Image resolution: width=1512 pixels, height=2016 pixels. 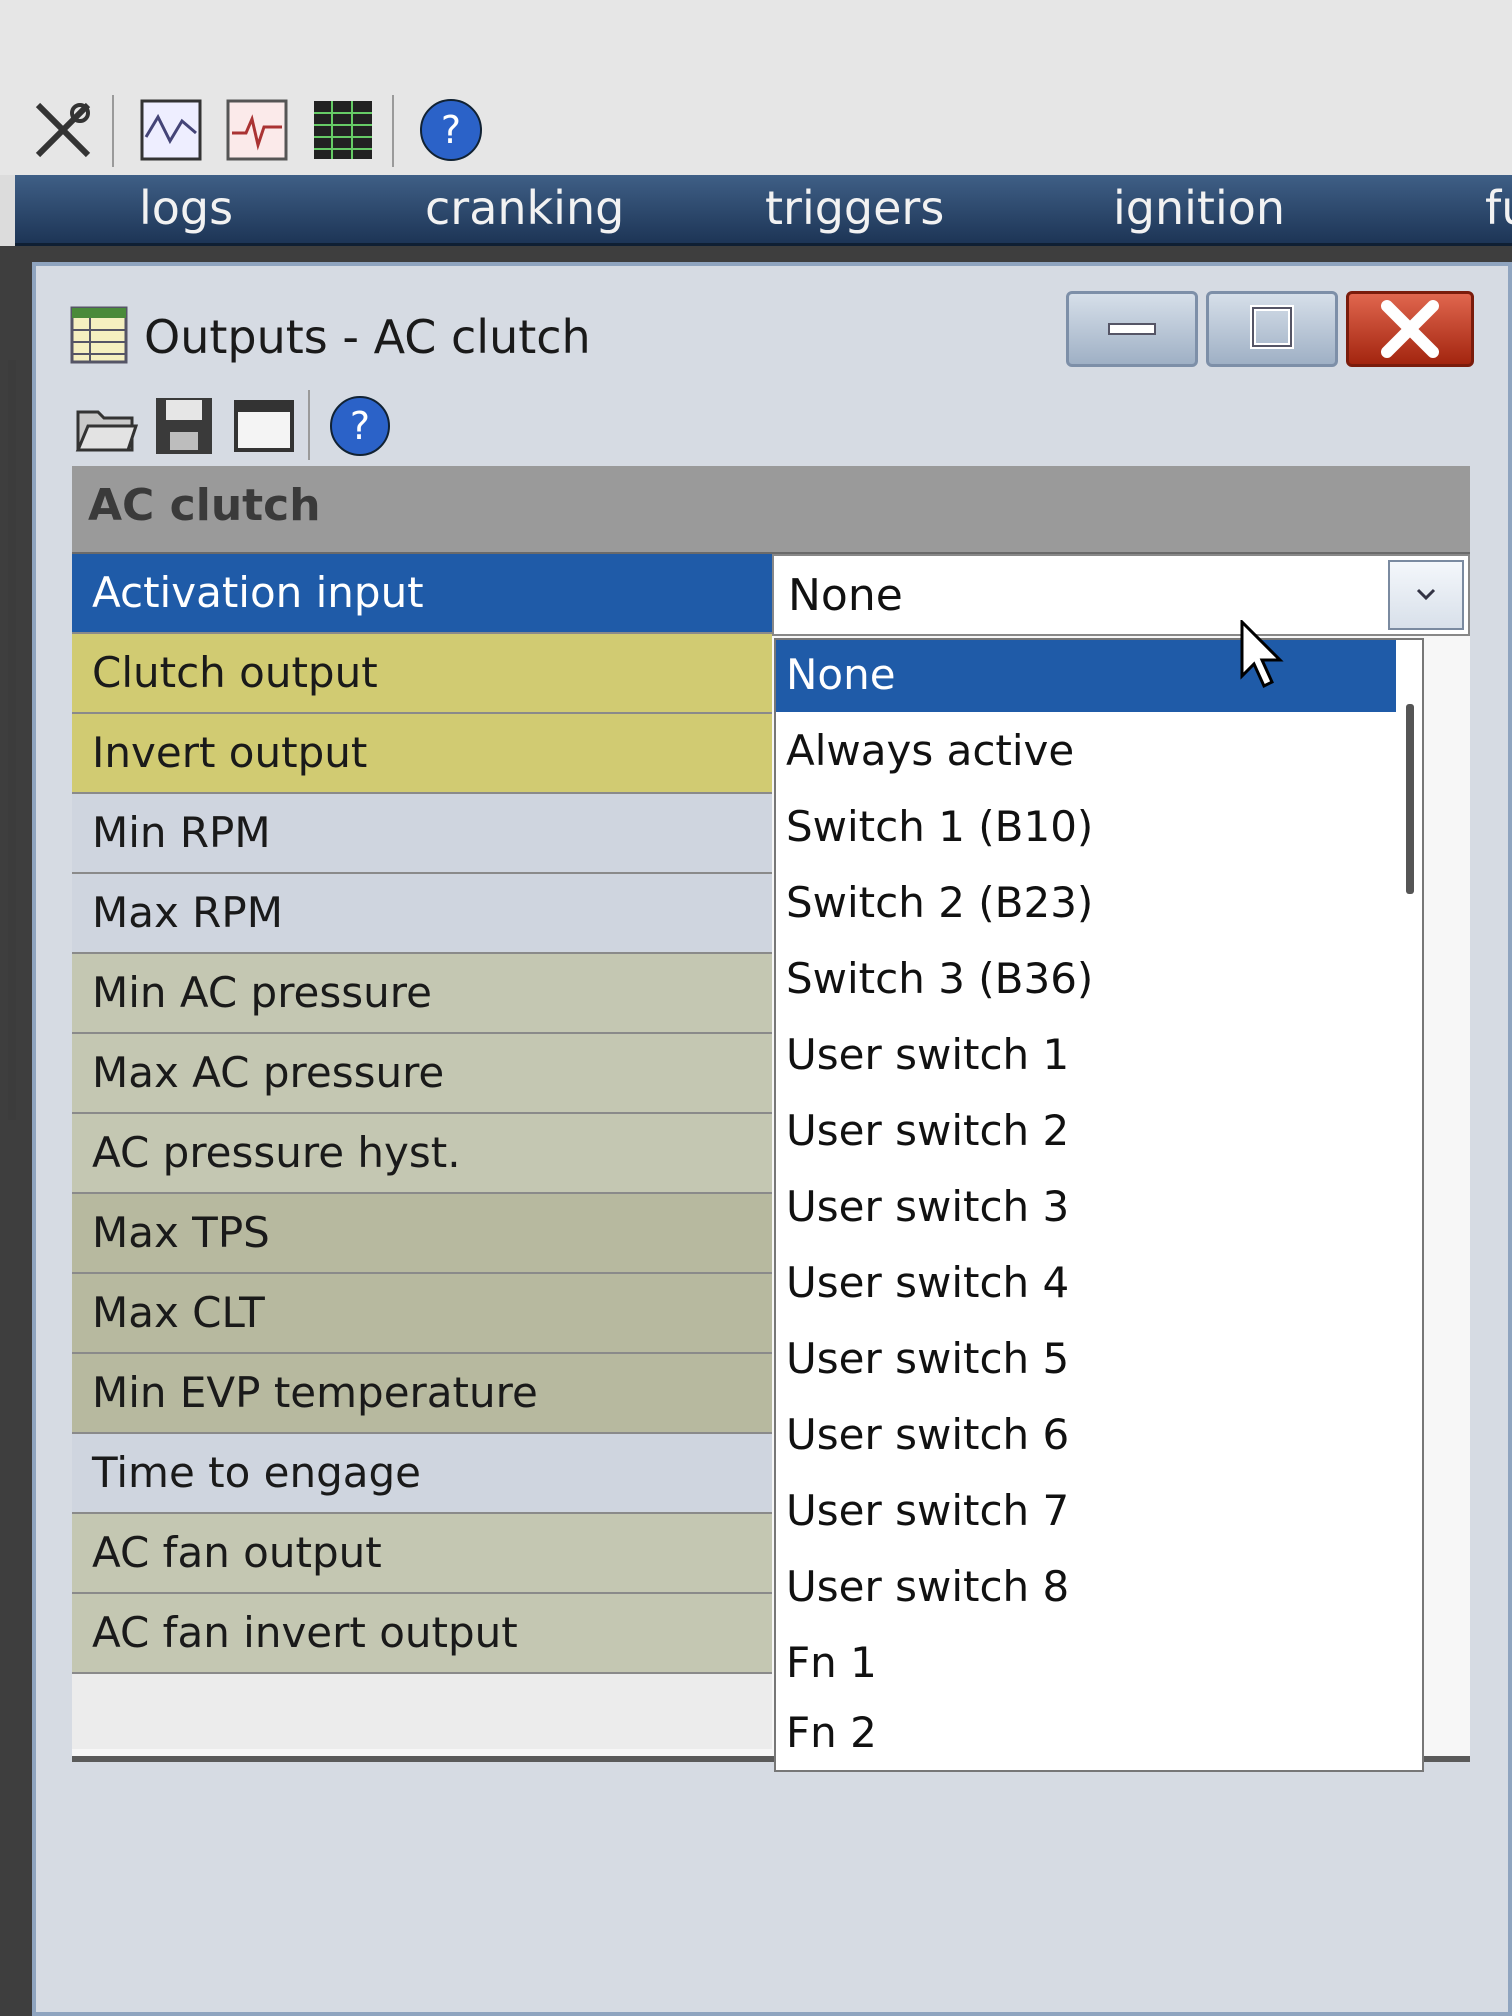 I want to click on option-label: User switch 1, so click(x=928, y=1054).